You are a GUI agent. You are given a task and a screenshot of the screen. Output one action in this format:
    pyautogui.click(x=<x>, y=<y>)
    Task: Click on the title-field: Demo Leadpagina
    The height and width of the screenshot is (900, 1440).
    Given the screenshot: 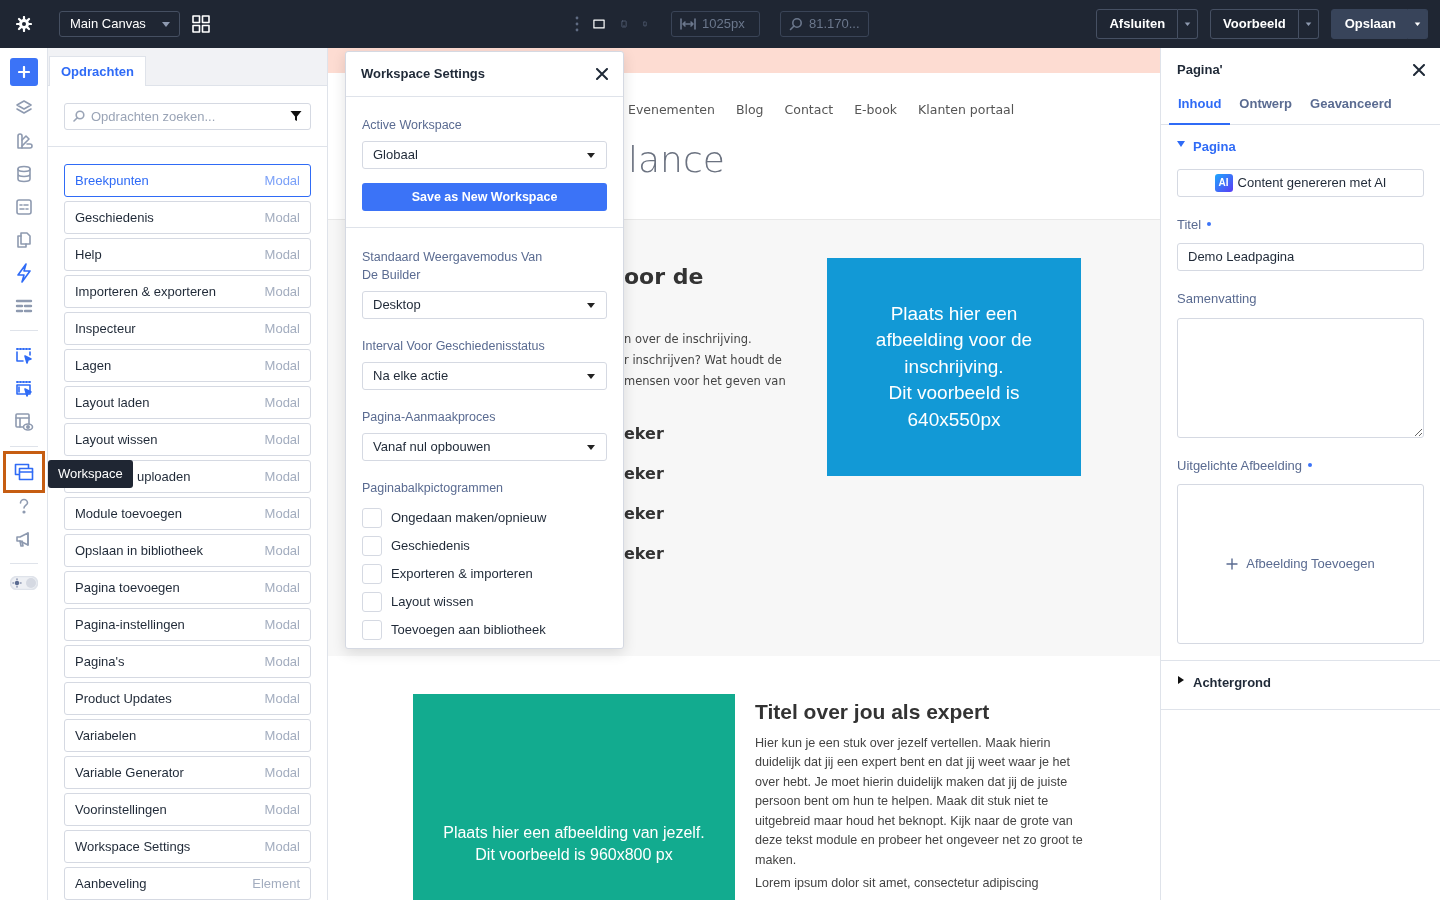 What is the action you would take?
    pyautogui.click(x=1300, y=257)
    